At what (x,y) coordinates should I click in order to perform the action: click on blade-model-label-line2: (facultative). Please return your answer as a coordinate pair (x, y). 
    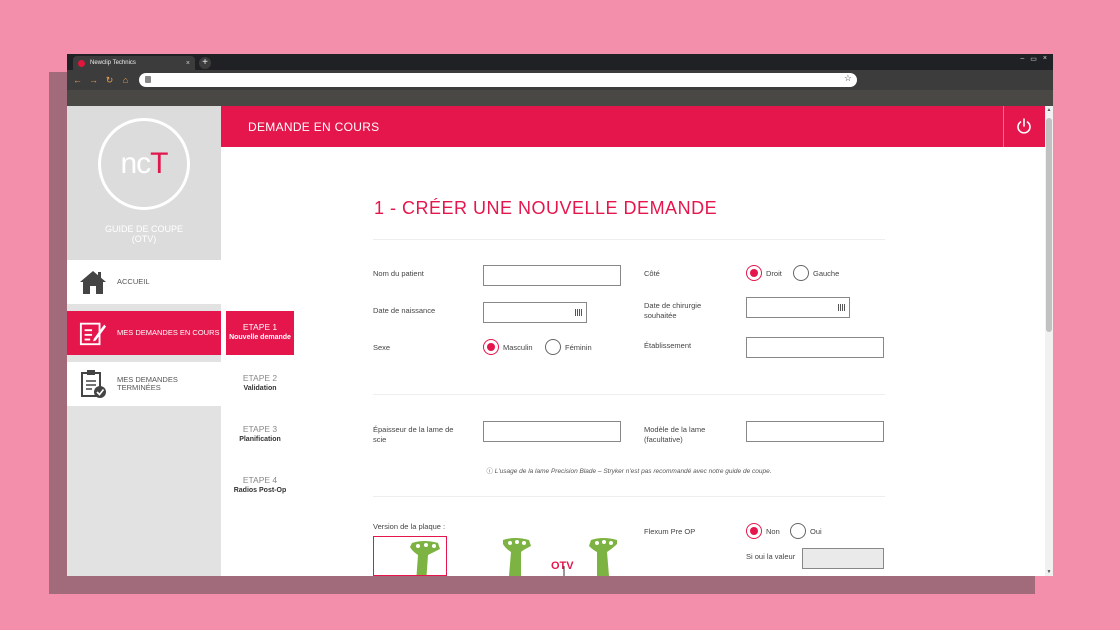
    Looking at the image, I should click on (663, 439).